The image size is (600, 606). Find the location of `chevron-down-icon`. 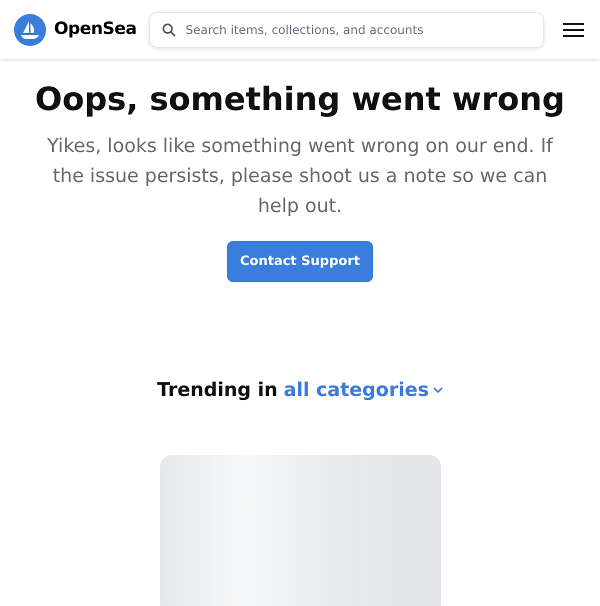

chevron-down-icon is located at coordinates (437, 390).